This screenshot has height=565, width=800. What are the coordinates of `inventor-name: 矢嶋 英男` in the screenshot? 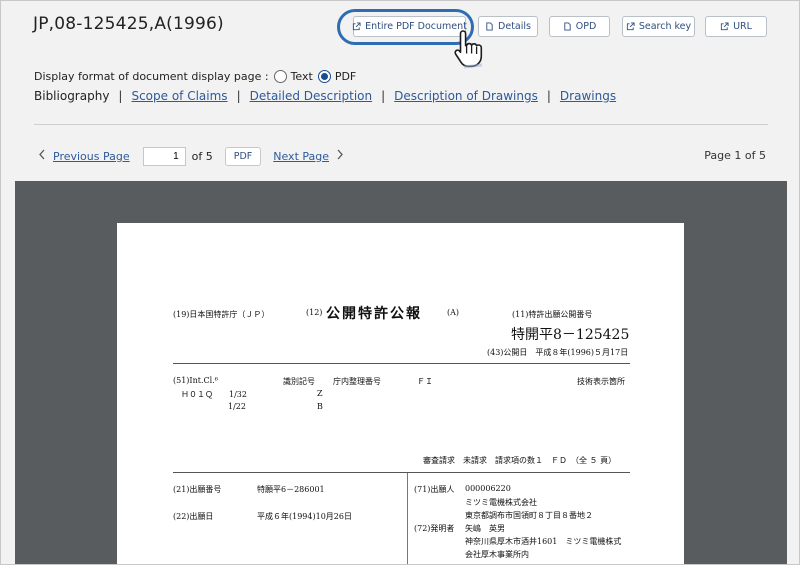 It's located at (485, 528).